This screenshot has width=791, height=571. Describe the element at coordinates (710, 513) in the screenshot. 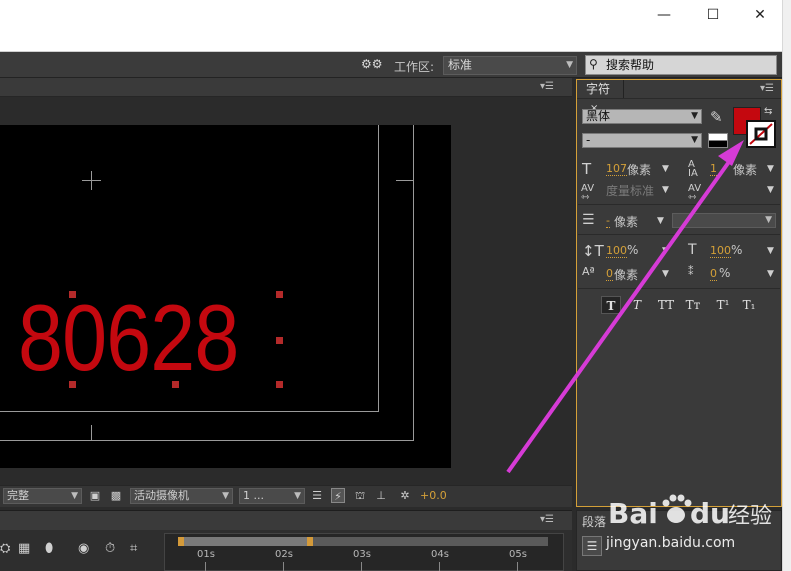

I see `svg-text: du` at that location.